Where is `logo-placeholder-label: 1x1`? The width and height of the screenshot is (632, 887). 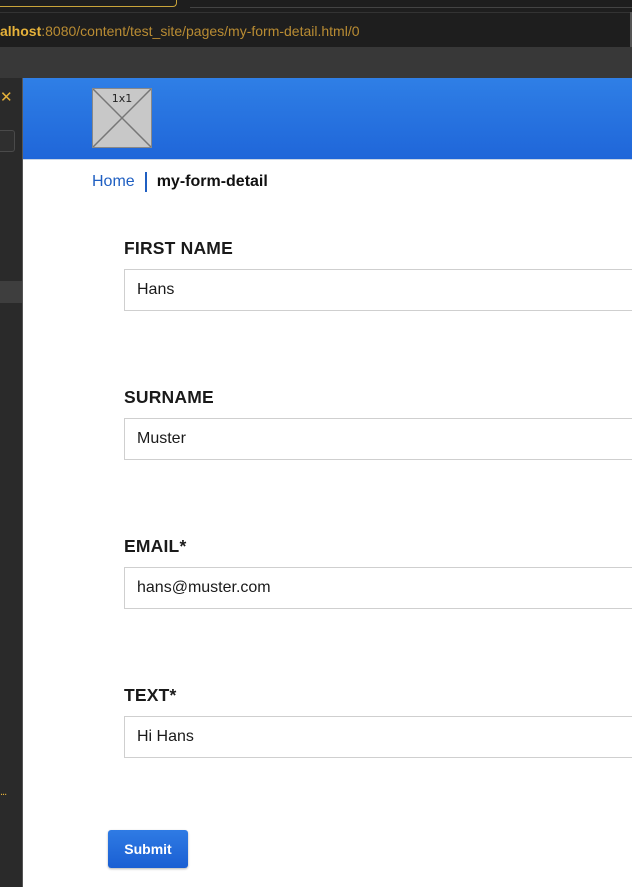 logo-placeholder-label: 1x1 is located at coordinates (122, 98).